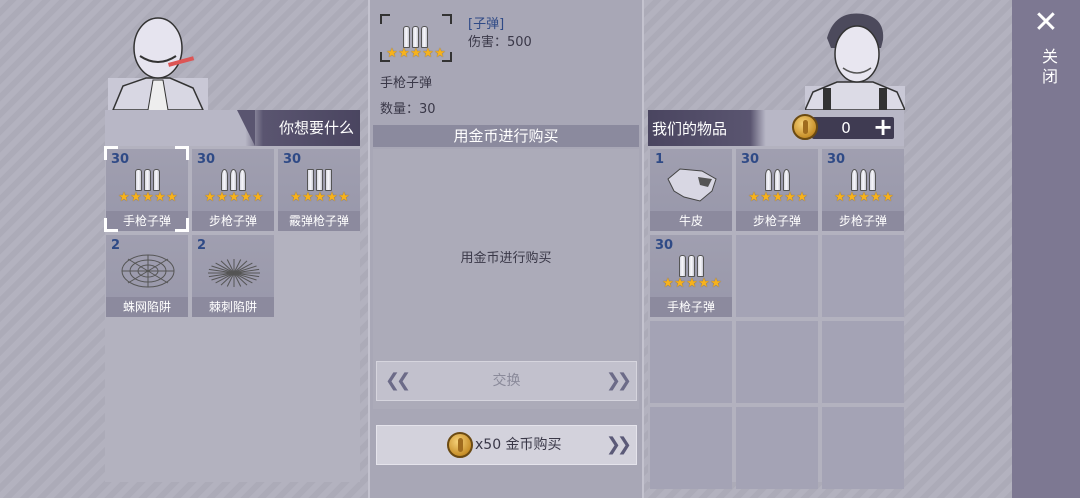  What do you see at coordinates (855, 61) in the screenshot?
I see `soldier-portrait` at bounding box center [855, 61].